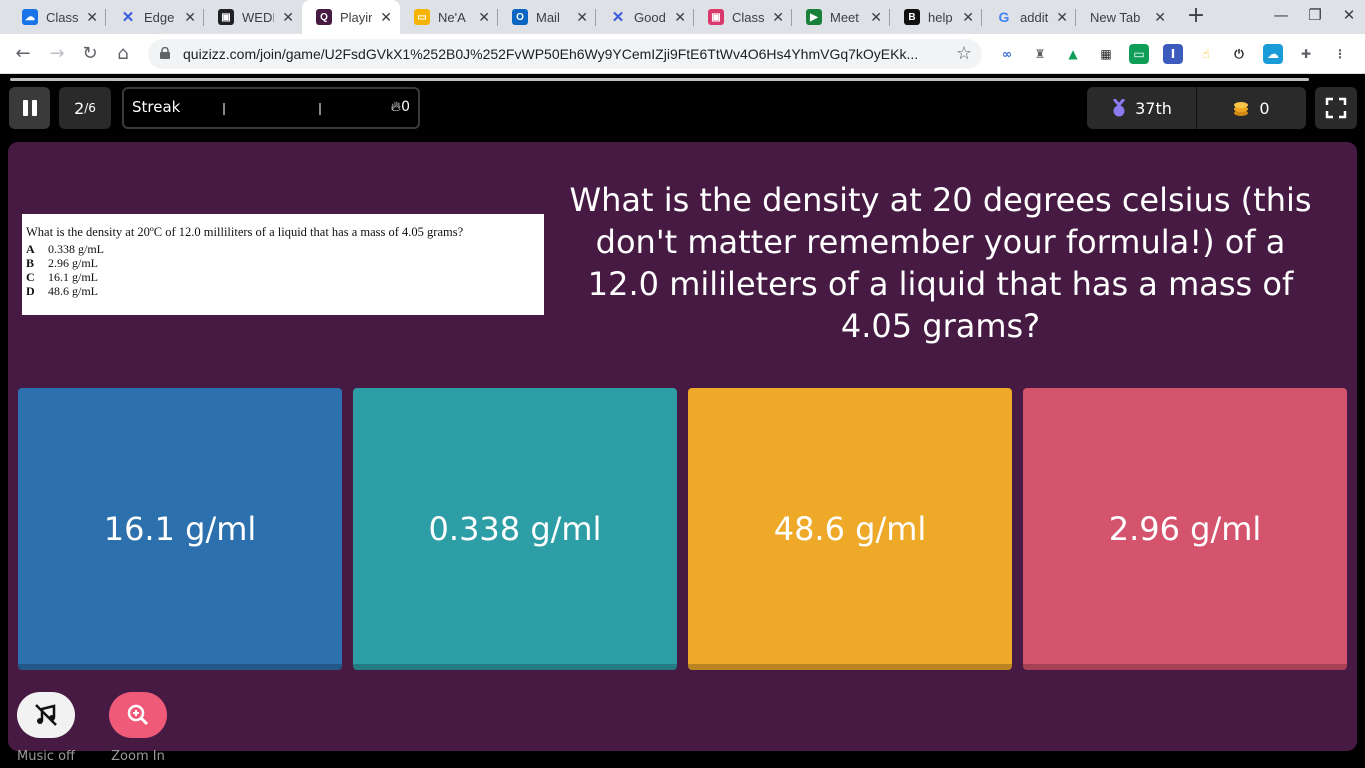  I want to click on drive-icon: ▲, so click(1073, 54).